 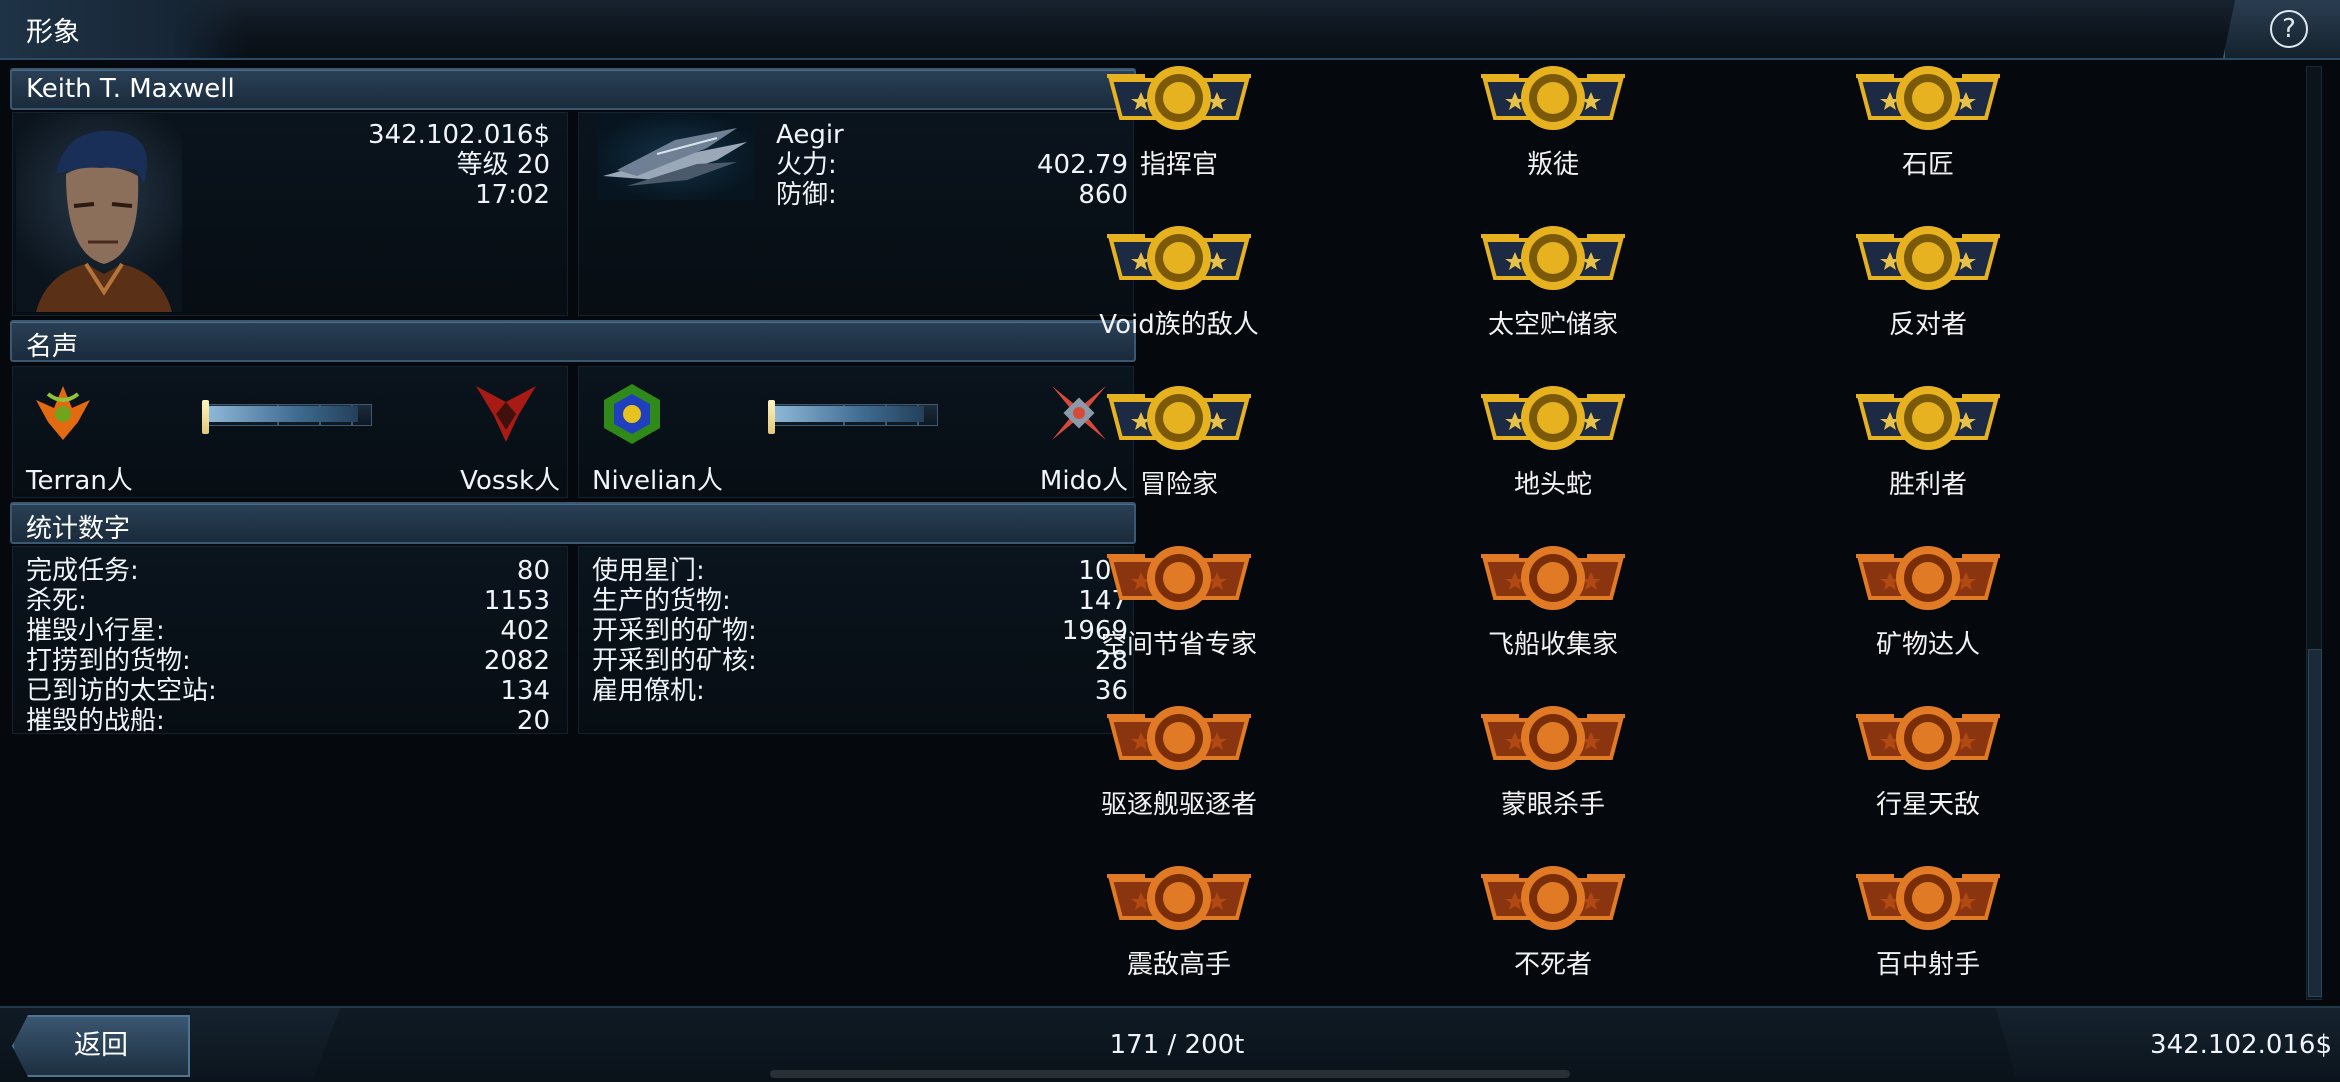 What do you see at coordinates (2315, 823) in the screenshot?
I see `scrollbar-thumb` at bounding box center [2315, 823].